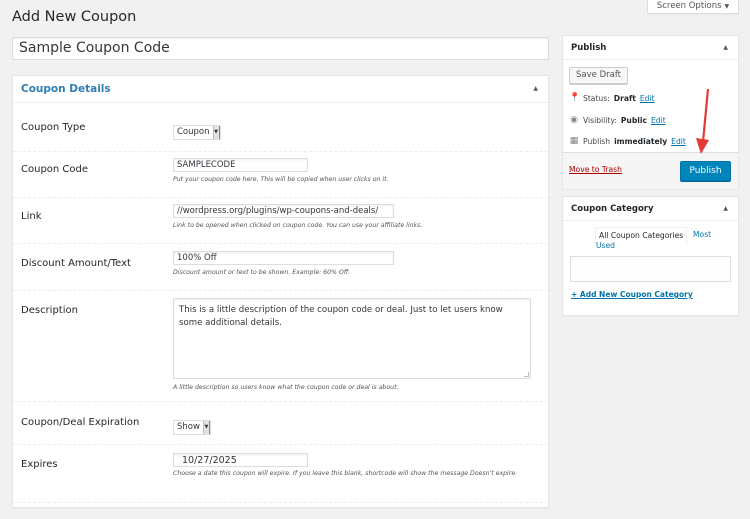 The width and height of the screenshot is (750, 519). Describe the element at coordinates (650, 269) in the screenshot. I see `category-checklist` at that location.